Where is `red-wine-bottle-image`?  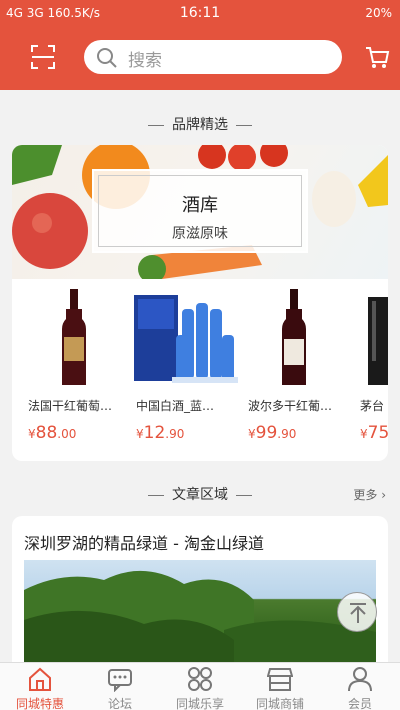
red-wine-bottle-image is located at coordinates (74, 337).